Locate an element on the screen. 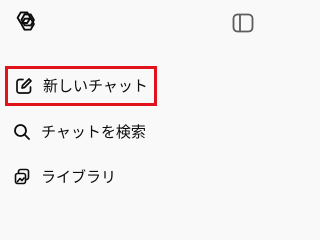 The height and width of the screenshot is (240, 320). sidebar-item-label: ライブラリ is located at coordinates (79, 177).